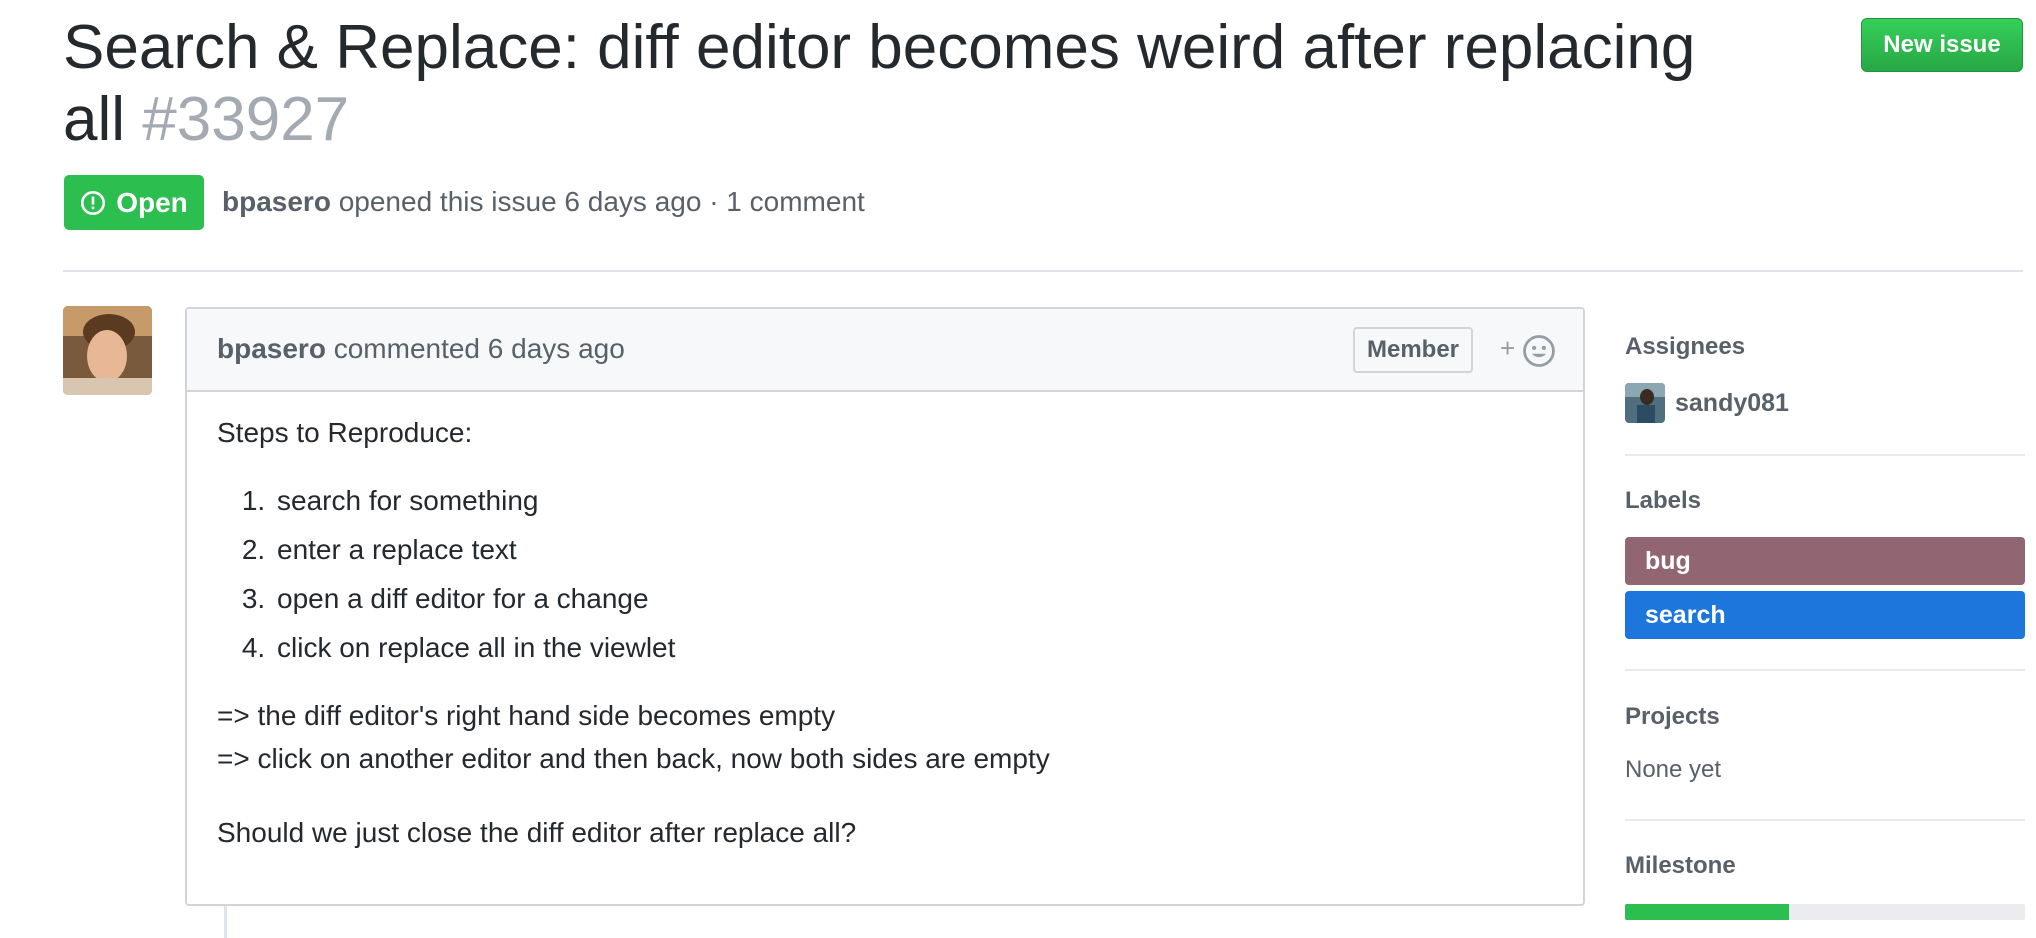 The height and width of the screenshot is (938, 2036). What do you see at coordinates (1673, 769) in the screenshot?
I see `projects-value: None yet` at bounding box center [1673, 769].